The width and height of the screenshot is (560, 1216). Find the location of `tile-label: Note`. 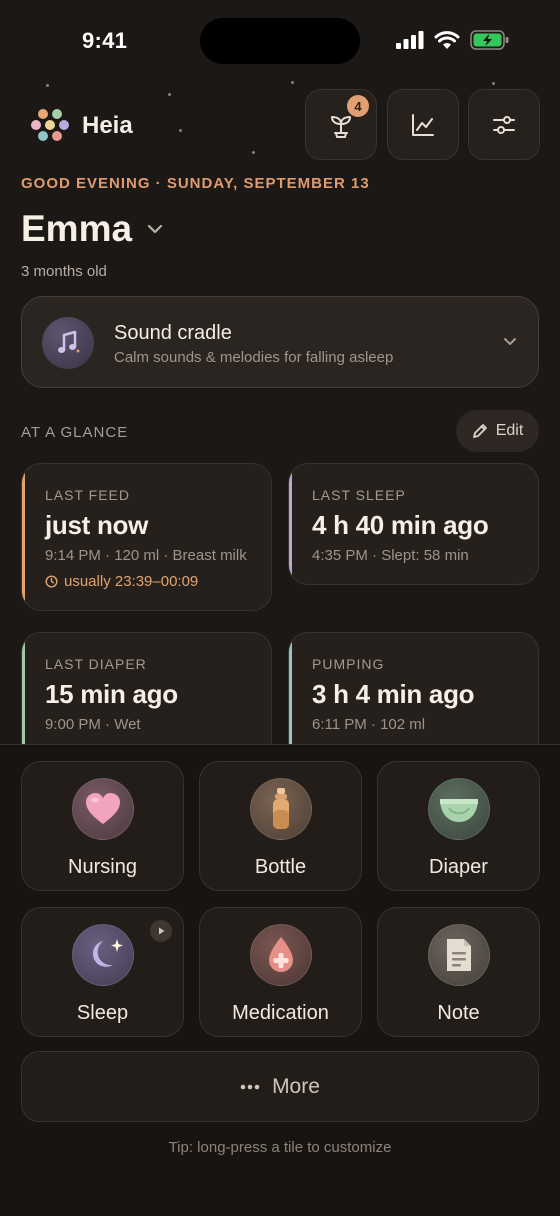

tile-label: Note is located at coordinates (458, 1013).